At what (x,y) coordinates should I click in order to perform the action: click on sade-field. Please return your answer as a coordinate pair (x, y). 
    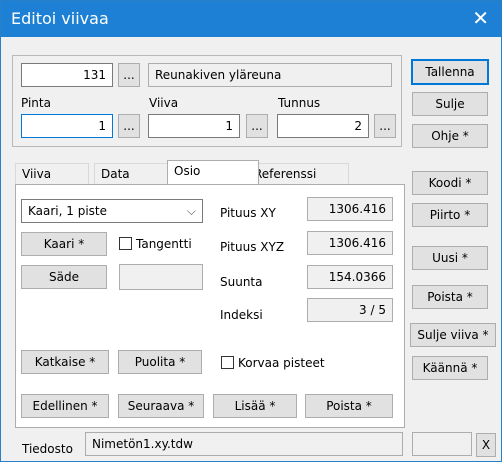
    Looking at the image, I should click on (161, 277).